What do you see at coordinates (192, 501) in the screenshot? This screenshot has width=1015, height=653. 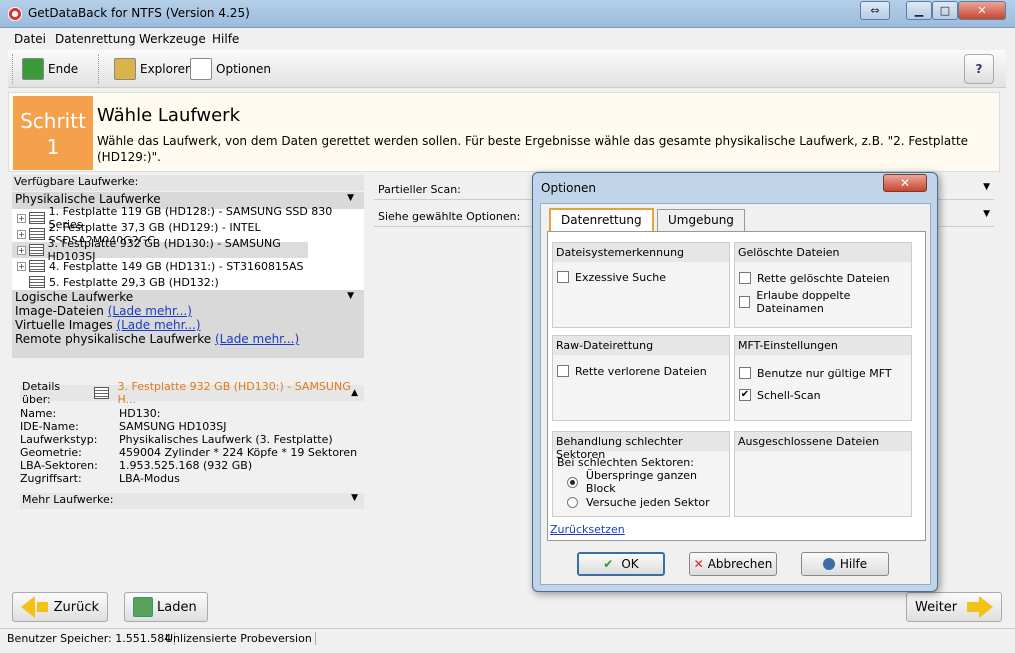 I see `more-drives-header: Mehr Laufwerke: ▼` at bounding box center [192, 501].